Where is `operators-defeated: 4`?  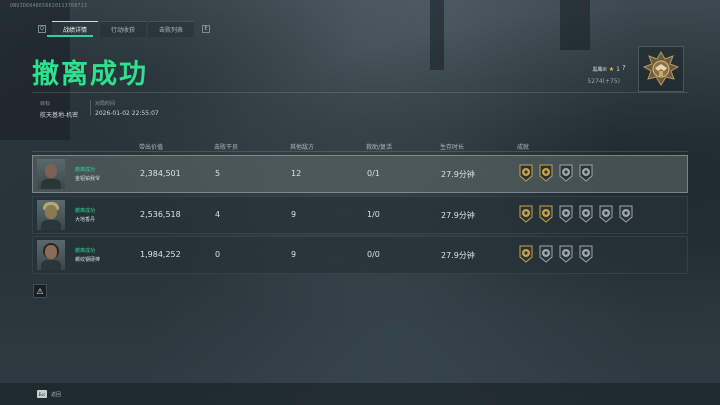
operators-defeated: 4 is located at coordinates (218, 214).